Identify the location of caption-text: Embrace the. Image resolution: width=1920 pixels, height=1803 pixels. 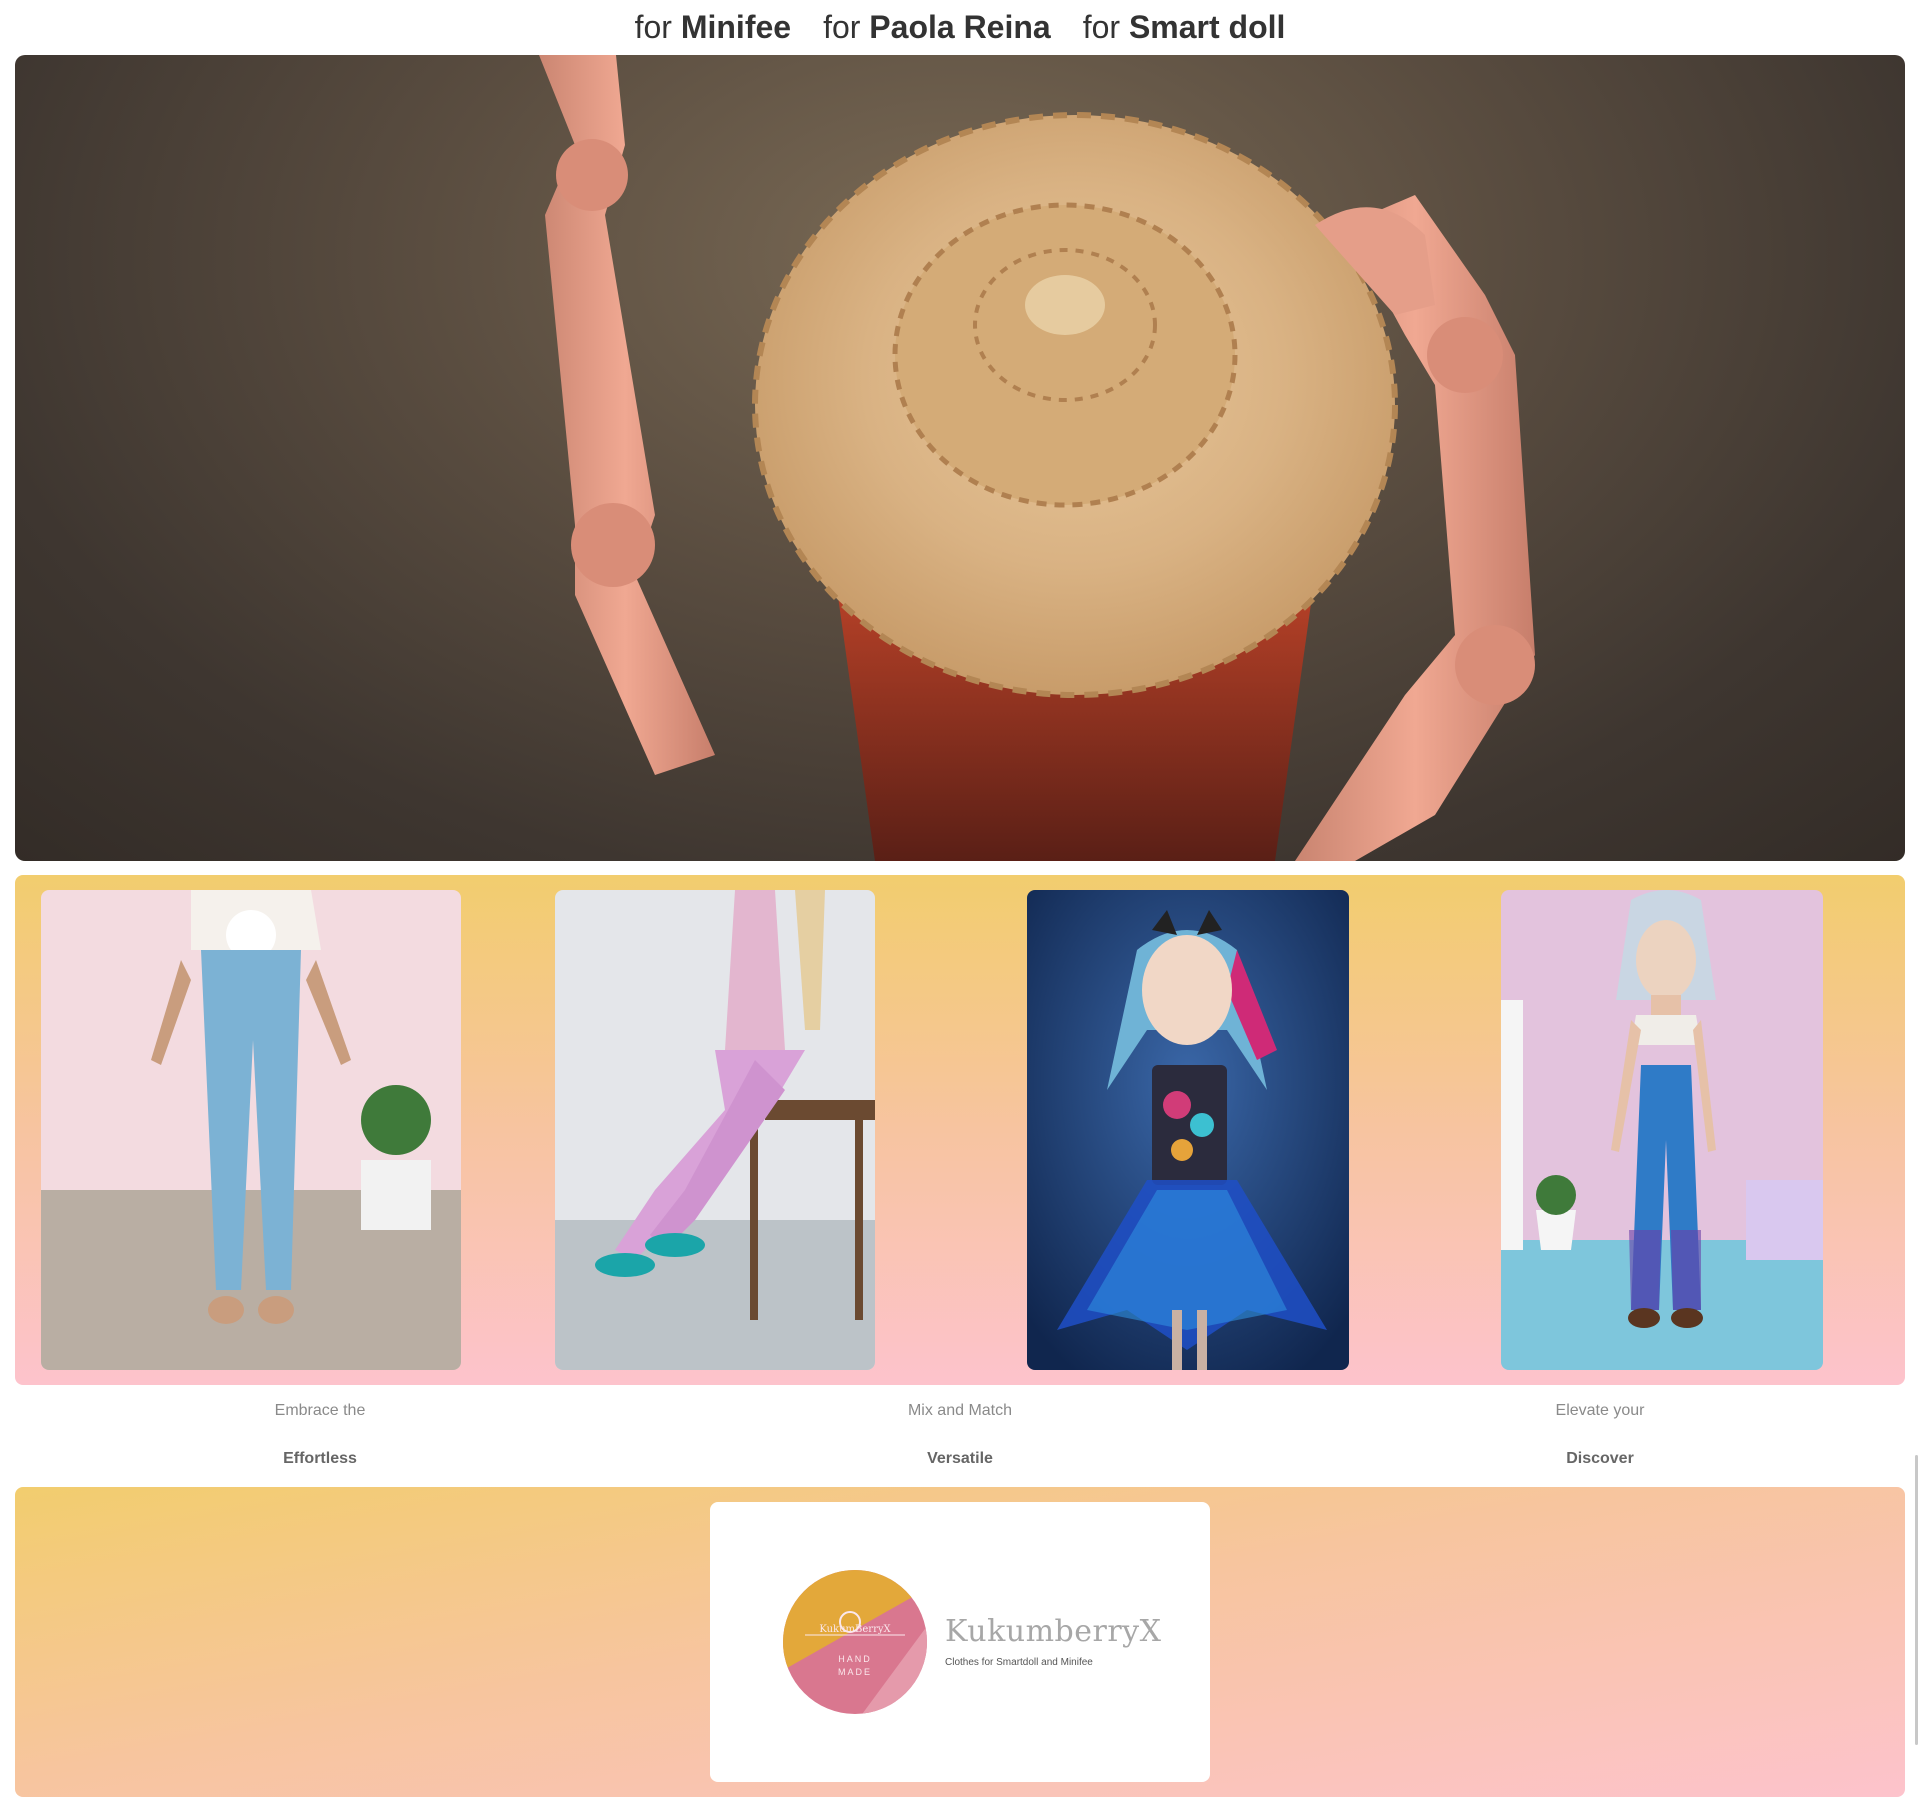
(320, 1410).